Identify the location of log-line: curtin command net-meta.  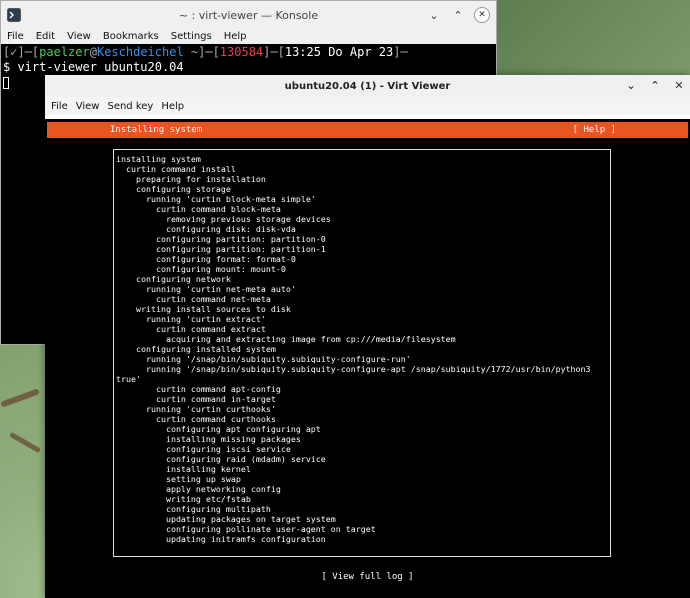
(193, 299).